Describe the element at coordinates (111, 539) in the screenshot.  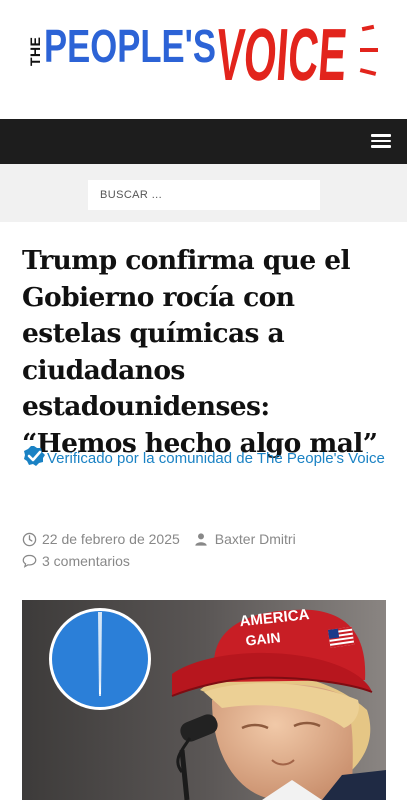
I see `article-date: 22 de febrero de 2025` at that location.